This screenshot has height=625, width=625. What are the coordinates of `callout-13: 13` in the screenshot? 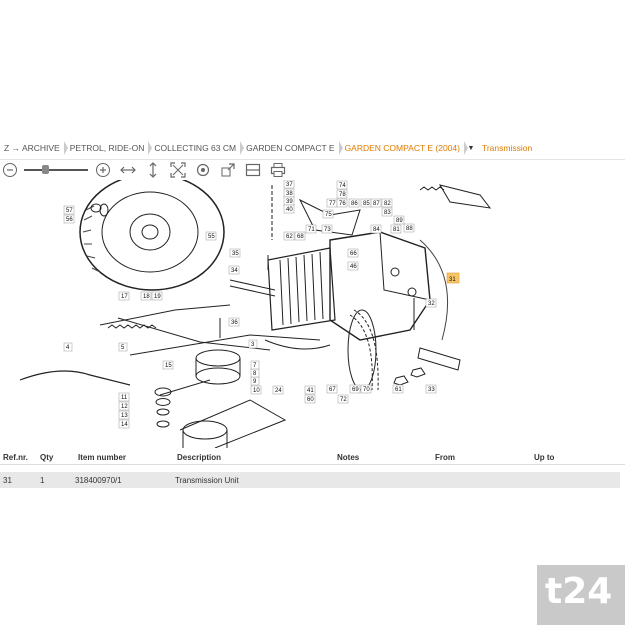 It's located at (124, 415).